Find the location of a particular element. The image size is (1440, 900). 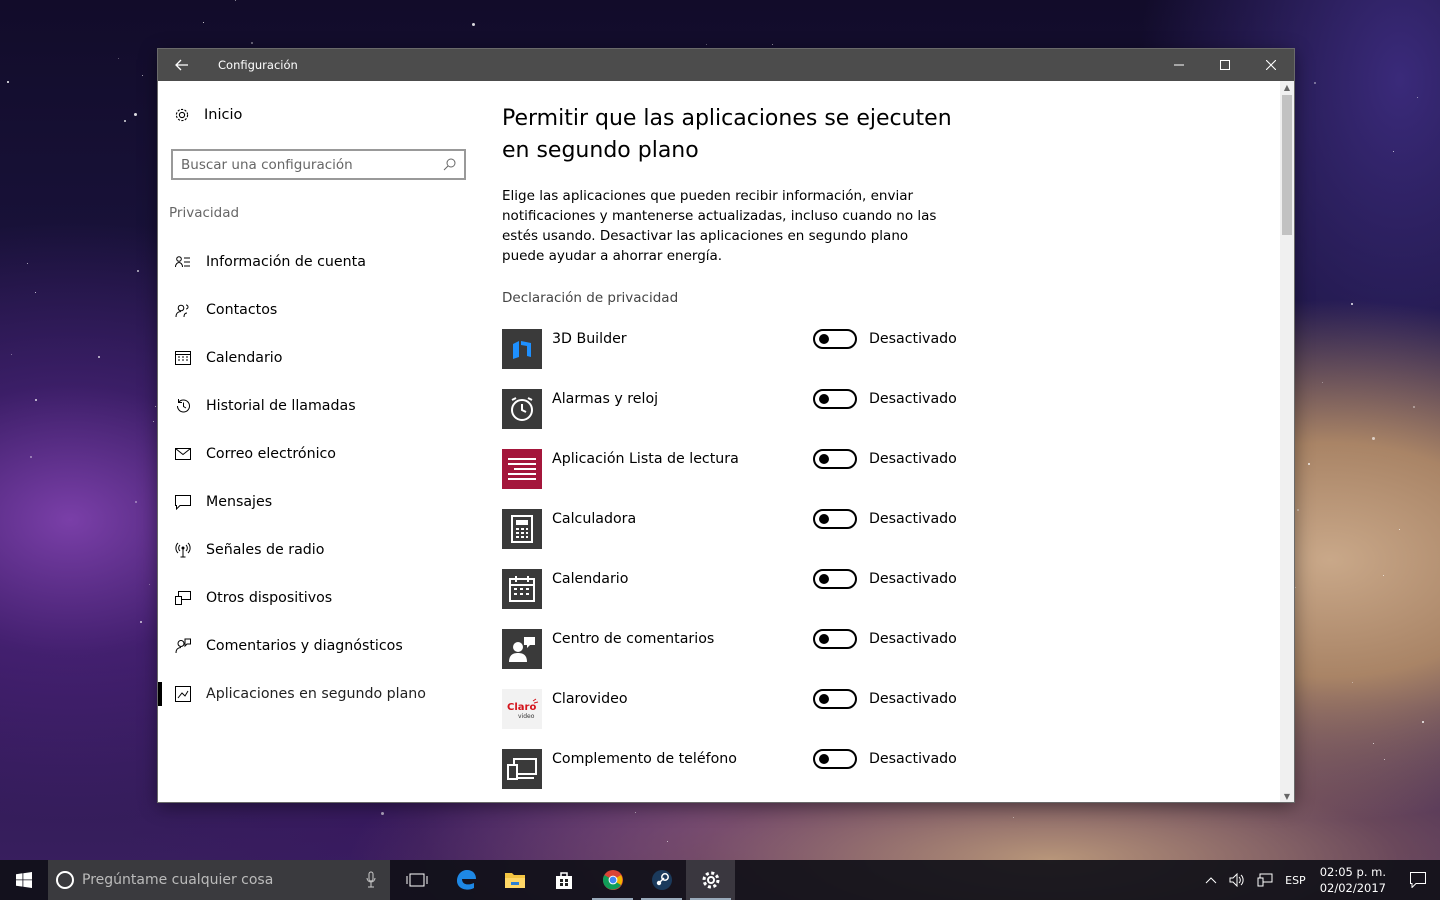

sidebar-item-label: Correo electrónico is located at coordinates (271, 454).